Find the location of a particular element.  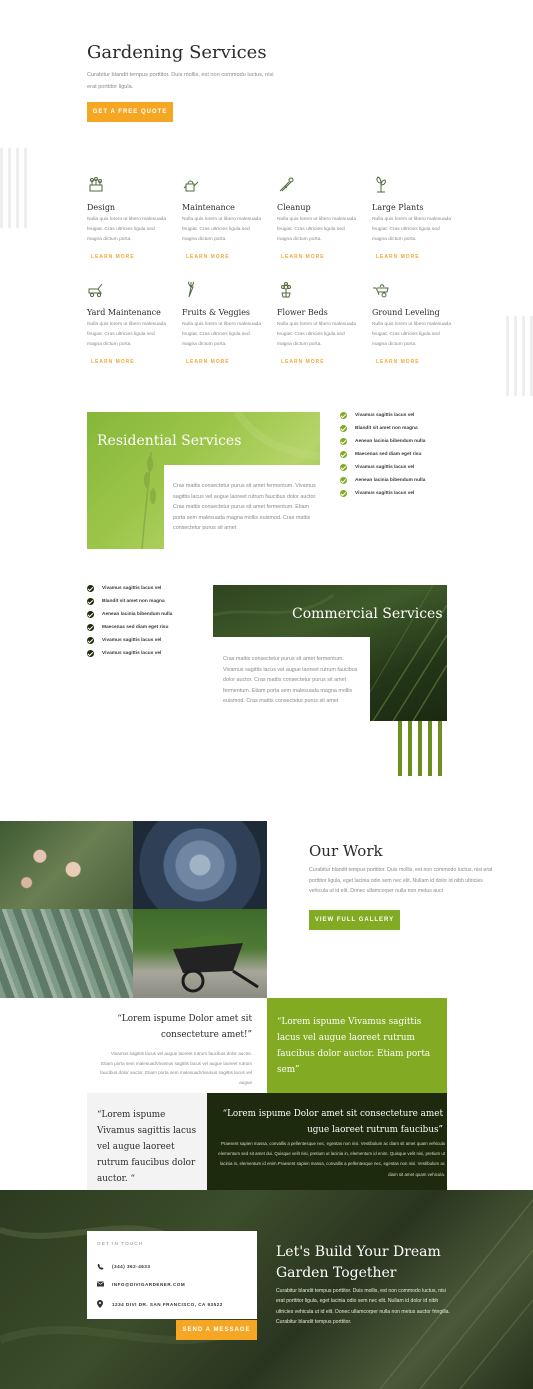

shears-icon is located at coordinates (286, 184).